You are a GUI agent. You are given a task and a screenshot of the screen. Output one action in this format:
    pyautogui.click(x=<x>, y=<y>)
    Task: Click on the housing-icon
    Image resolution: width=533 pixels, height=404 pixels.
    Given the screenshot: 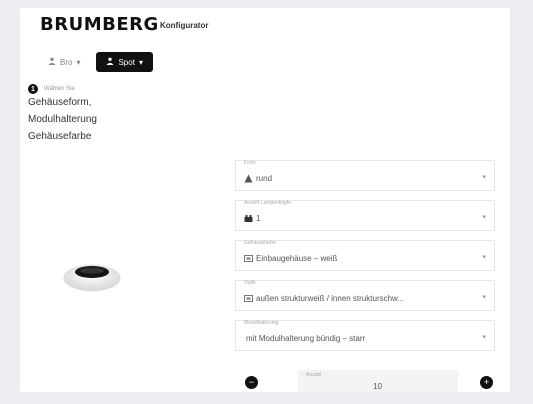 What is the action you would take?
    pyautogui.click(x=249, y=259)
    